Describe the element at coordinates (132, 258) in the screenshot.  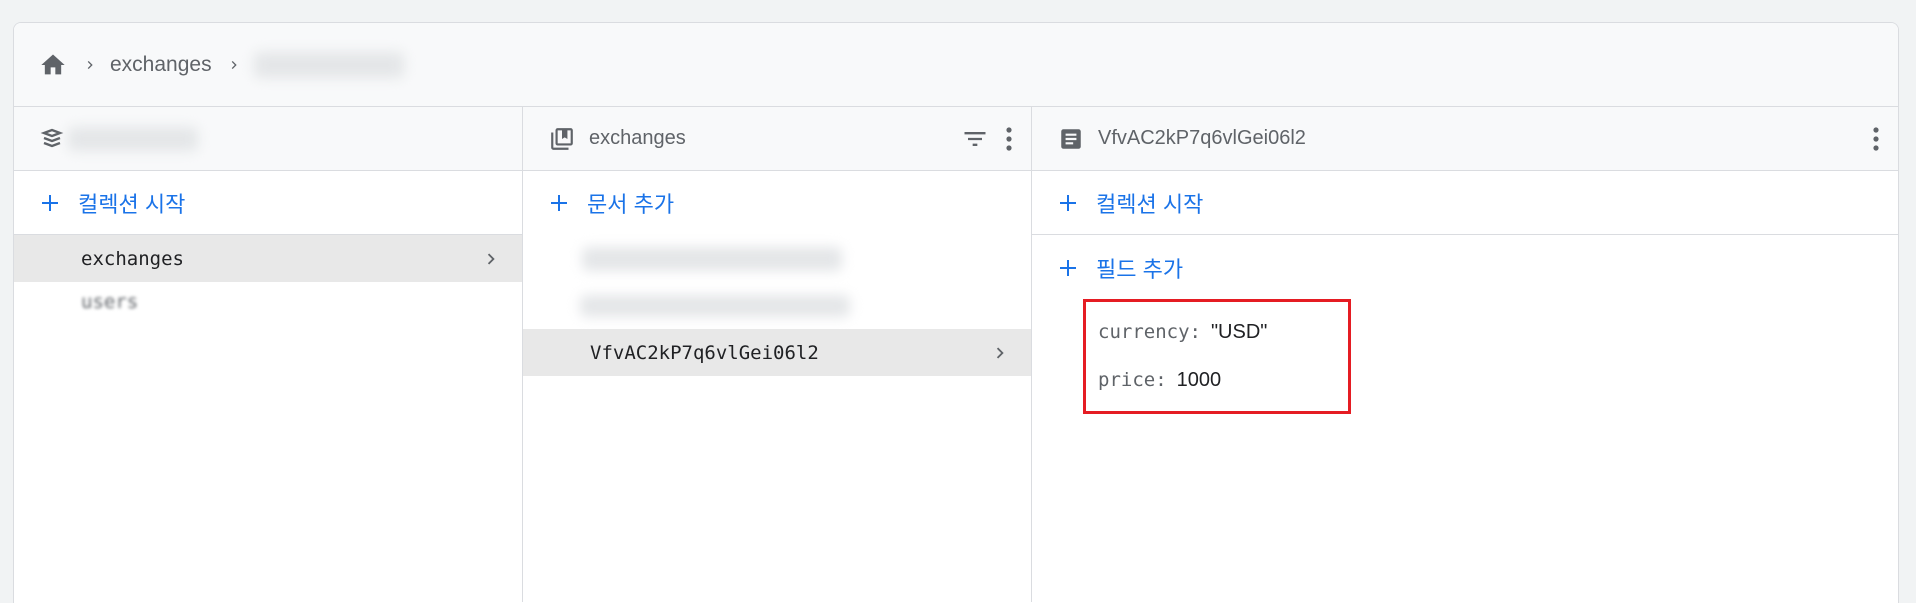
I see `collection-item-label: exchanges` at that location.